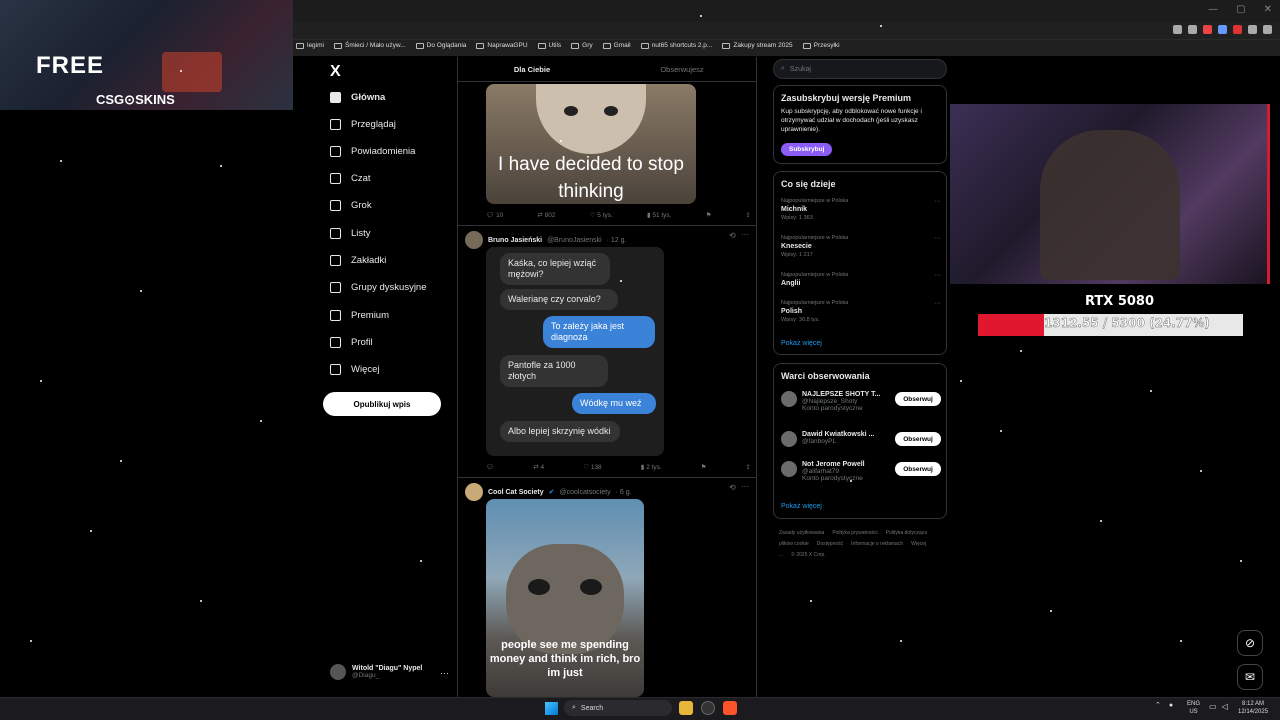 The height and width of the screenshot is (720, 1280). I want to click on bookmark-item: Do Oglądania, so click(440, 45).